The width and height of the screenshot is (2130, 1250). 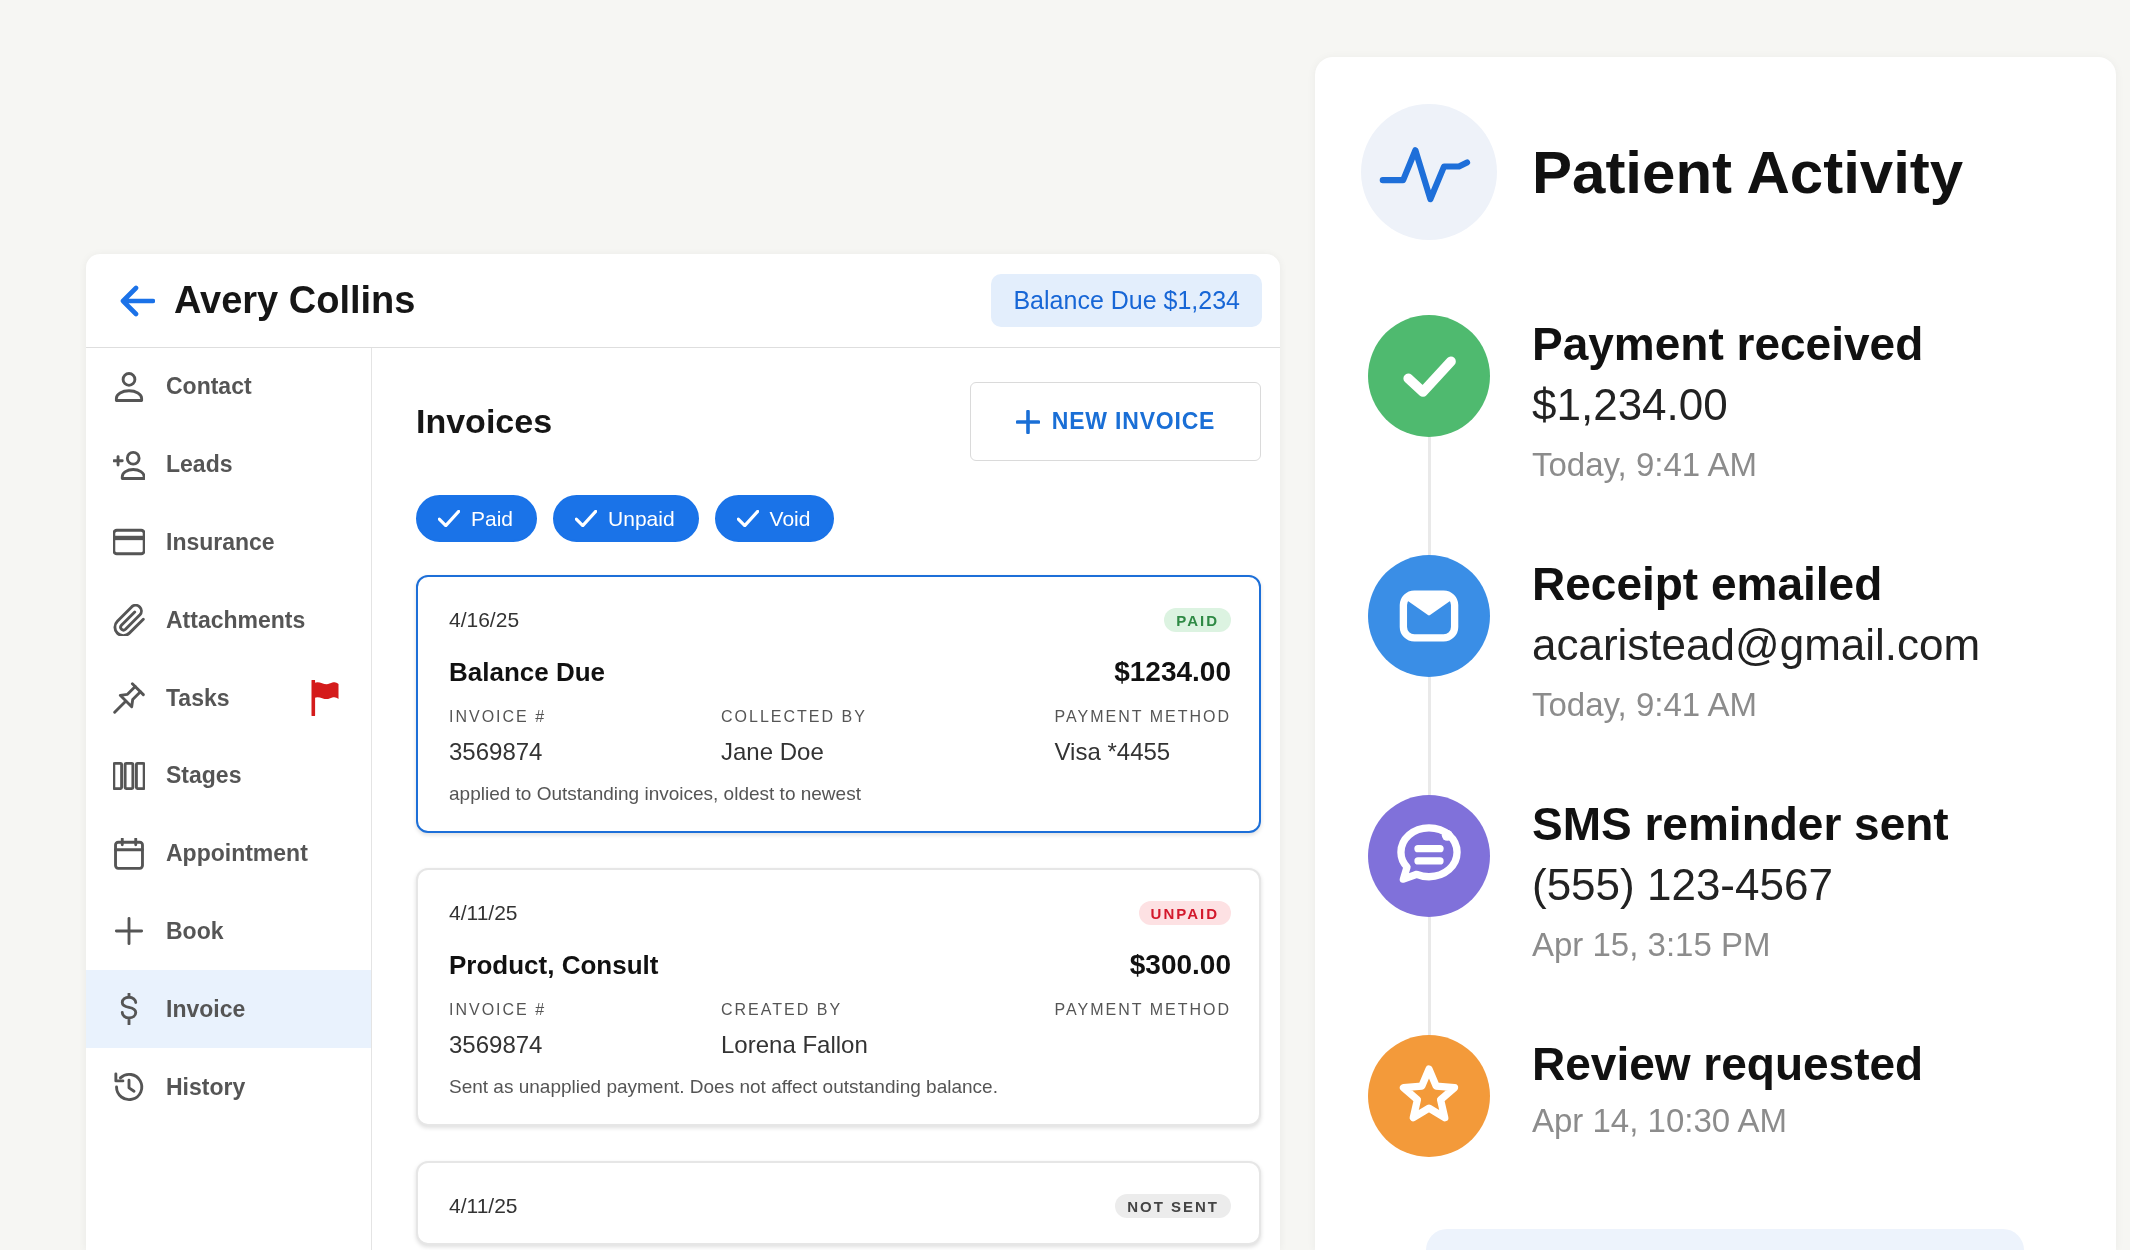 I want to click on left-arrow-icon, so click(x=137, y=300).